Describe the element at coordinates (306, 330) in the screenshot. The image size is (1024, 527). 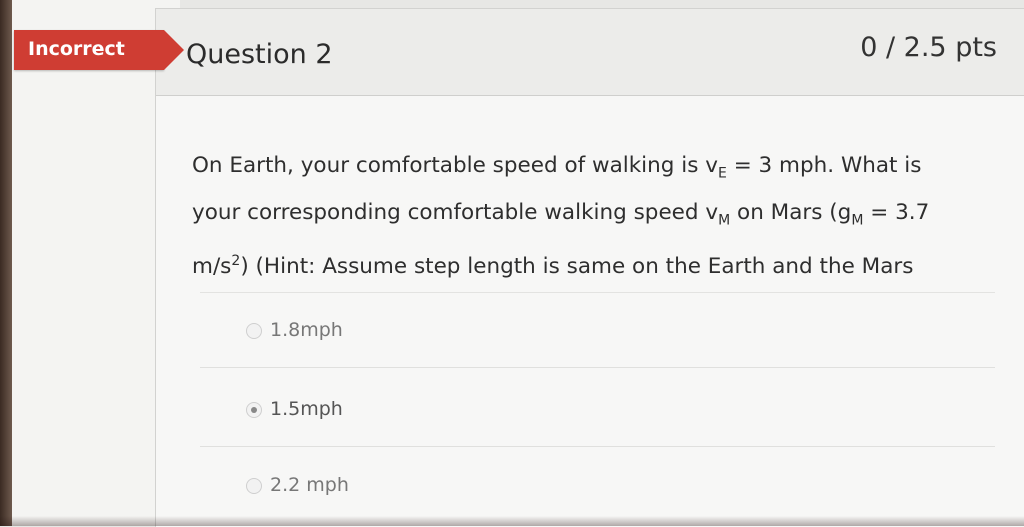
I see `answer-label: 1.8mph` at that location.